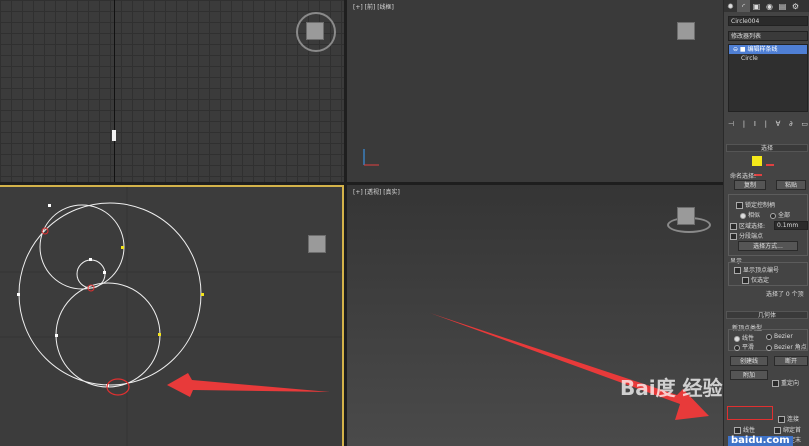 Image resolution: width=809 pixels, height=446 pixels. Describe the element at coordinates (744, 337) in the screenshot. I see `linear-radio: 线性` at that location.